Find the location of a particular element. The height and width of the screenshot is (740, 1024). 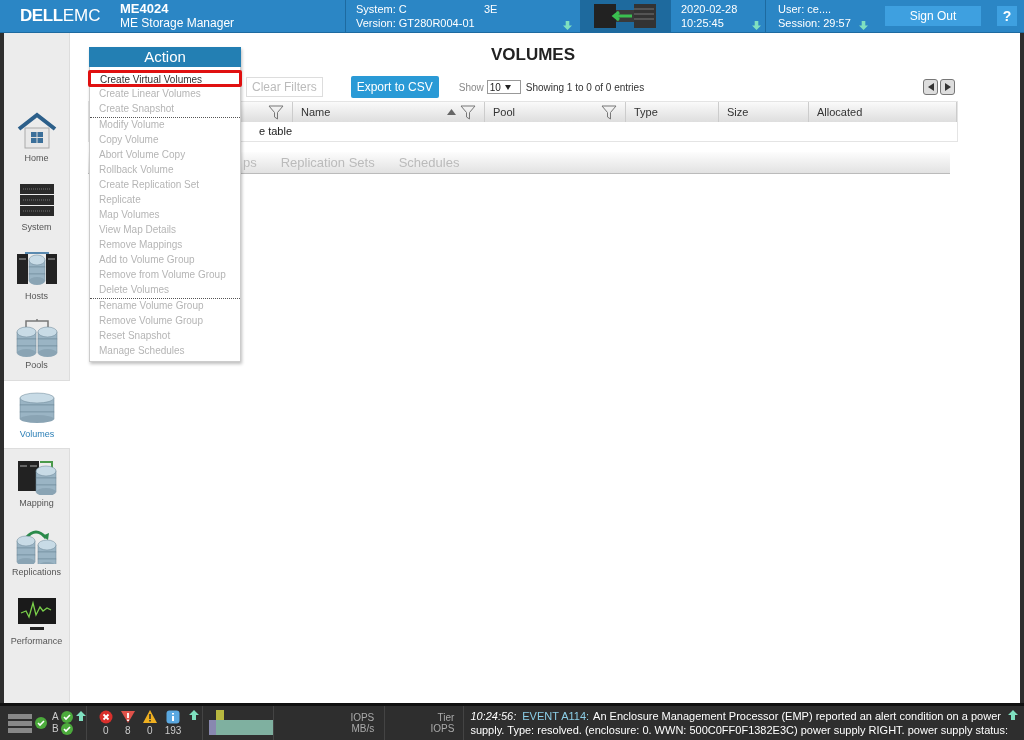

page-size-select: 10 is located at coordinates (503, 87).